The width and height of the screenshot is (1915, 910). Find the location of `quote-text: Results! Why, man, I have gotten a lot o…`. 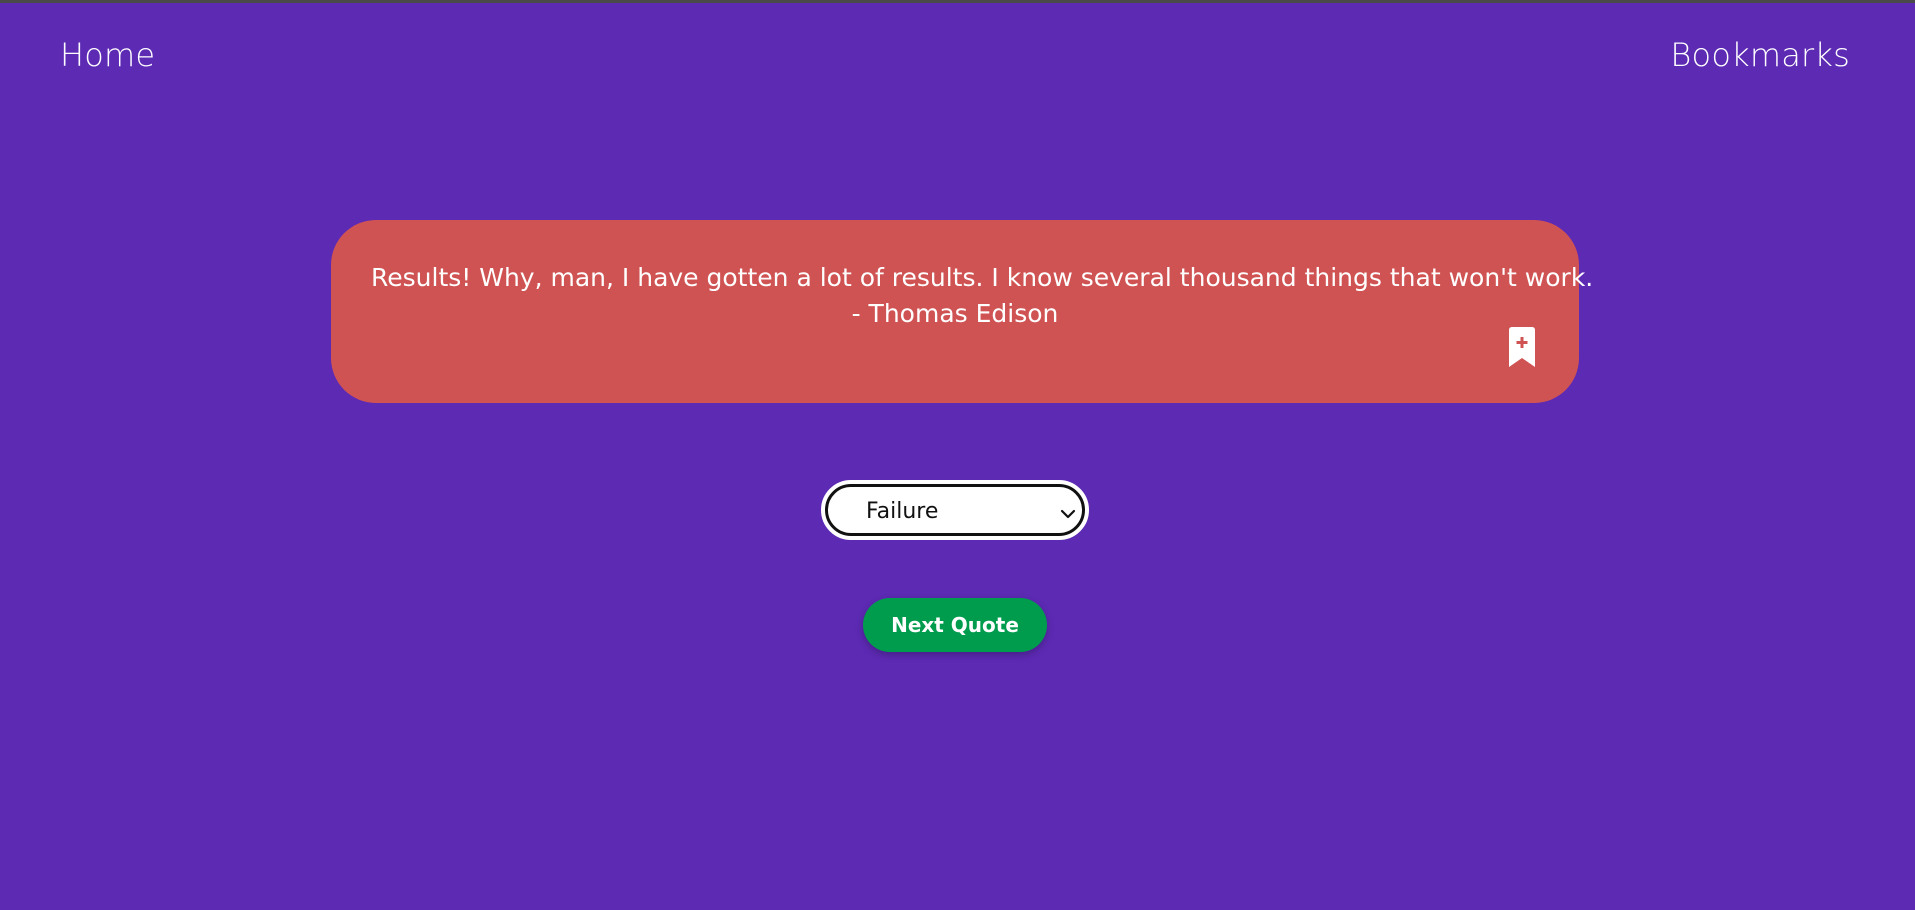

quote-text: Results! Why, man, I have gotten a lot o… is located at coordinates (982, 277).